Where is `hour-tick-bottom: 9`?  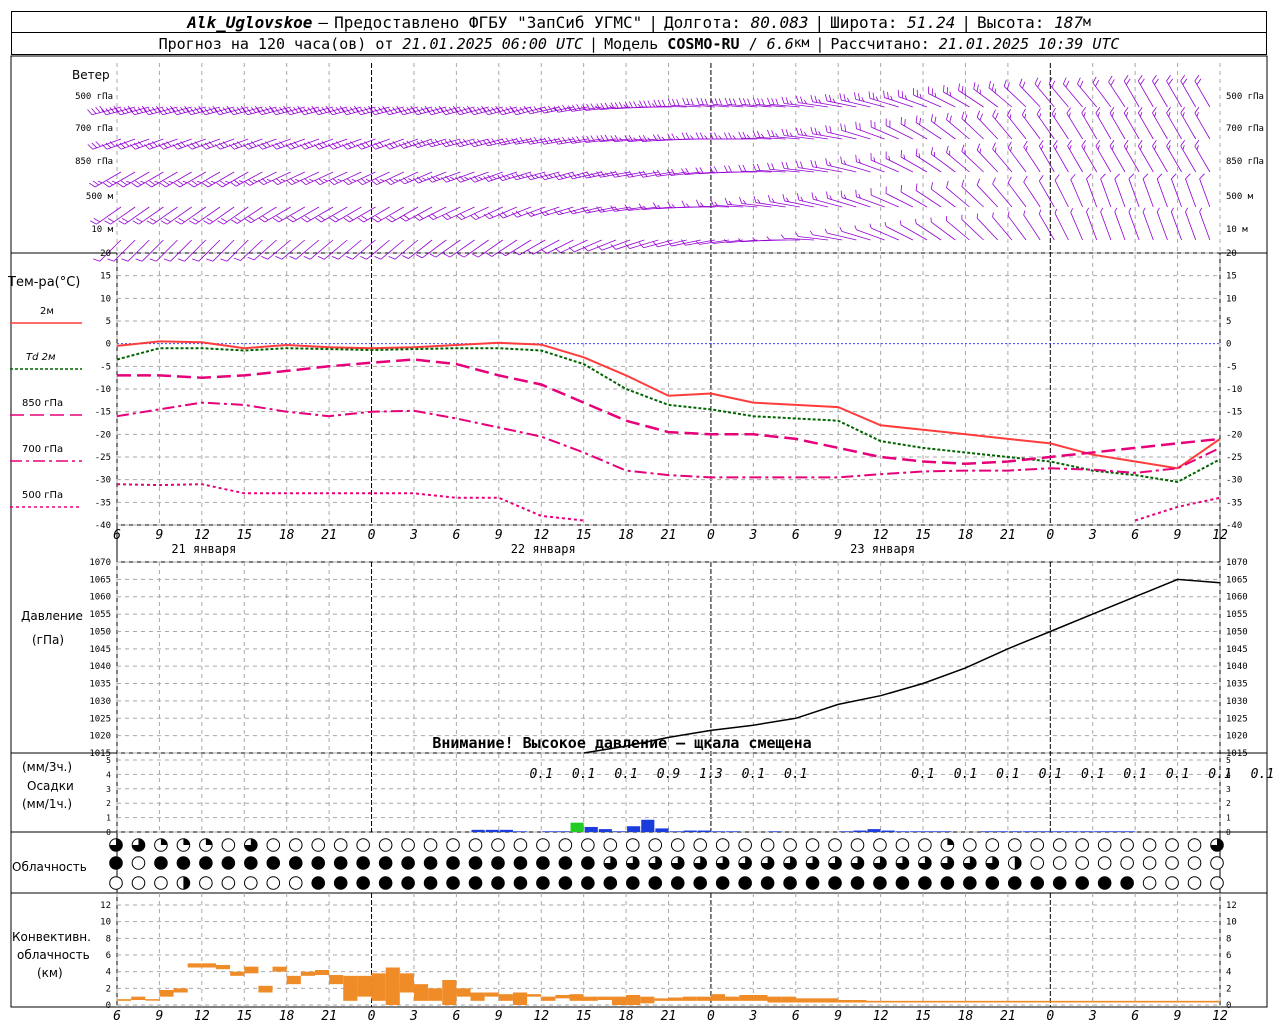
hour-tick-bottom: 9 is located at coordinates (499, 1016).